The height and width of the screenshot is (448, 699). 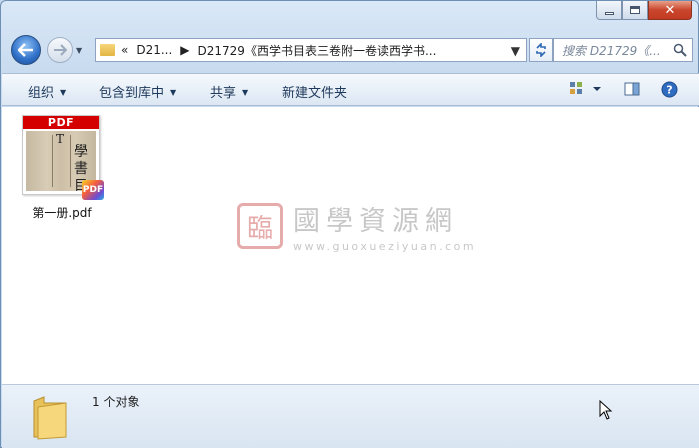 I want to click on help-icon: ?, so click(x=669, y=89).